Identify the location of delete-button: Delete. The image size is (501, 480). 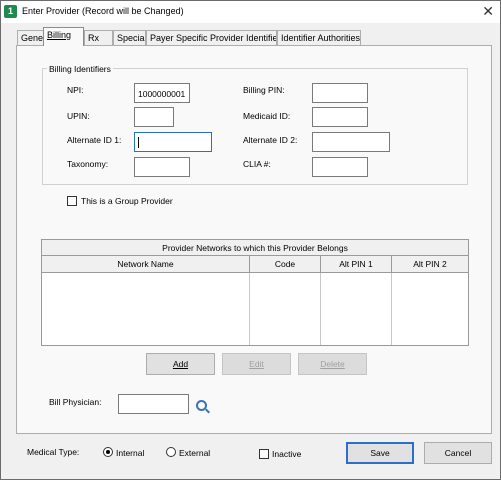
(332, 364).